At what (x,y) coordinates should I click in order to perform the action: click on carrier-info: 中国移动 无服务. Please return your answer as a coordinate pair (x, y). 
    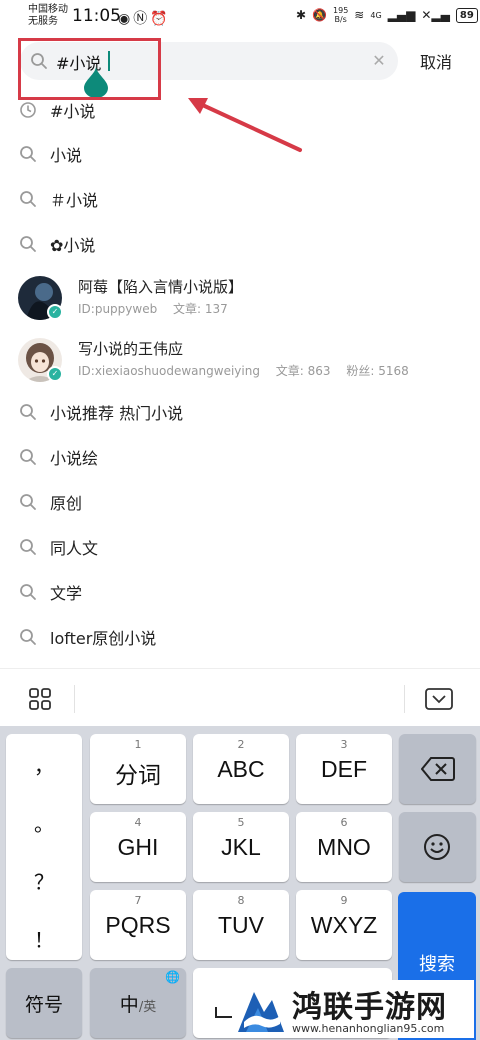
    Looking at the image, I should click on (48, 16).